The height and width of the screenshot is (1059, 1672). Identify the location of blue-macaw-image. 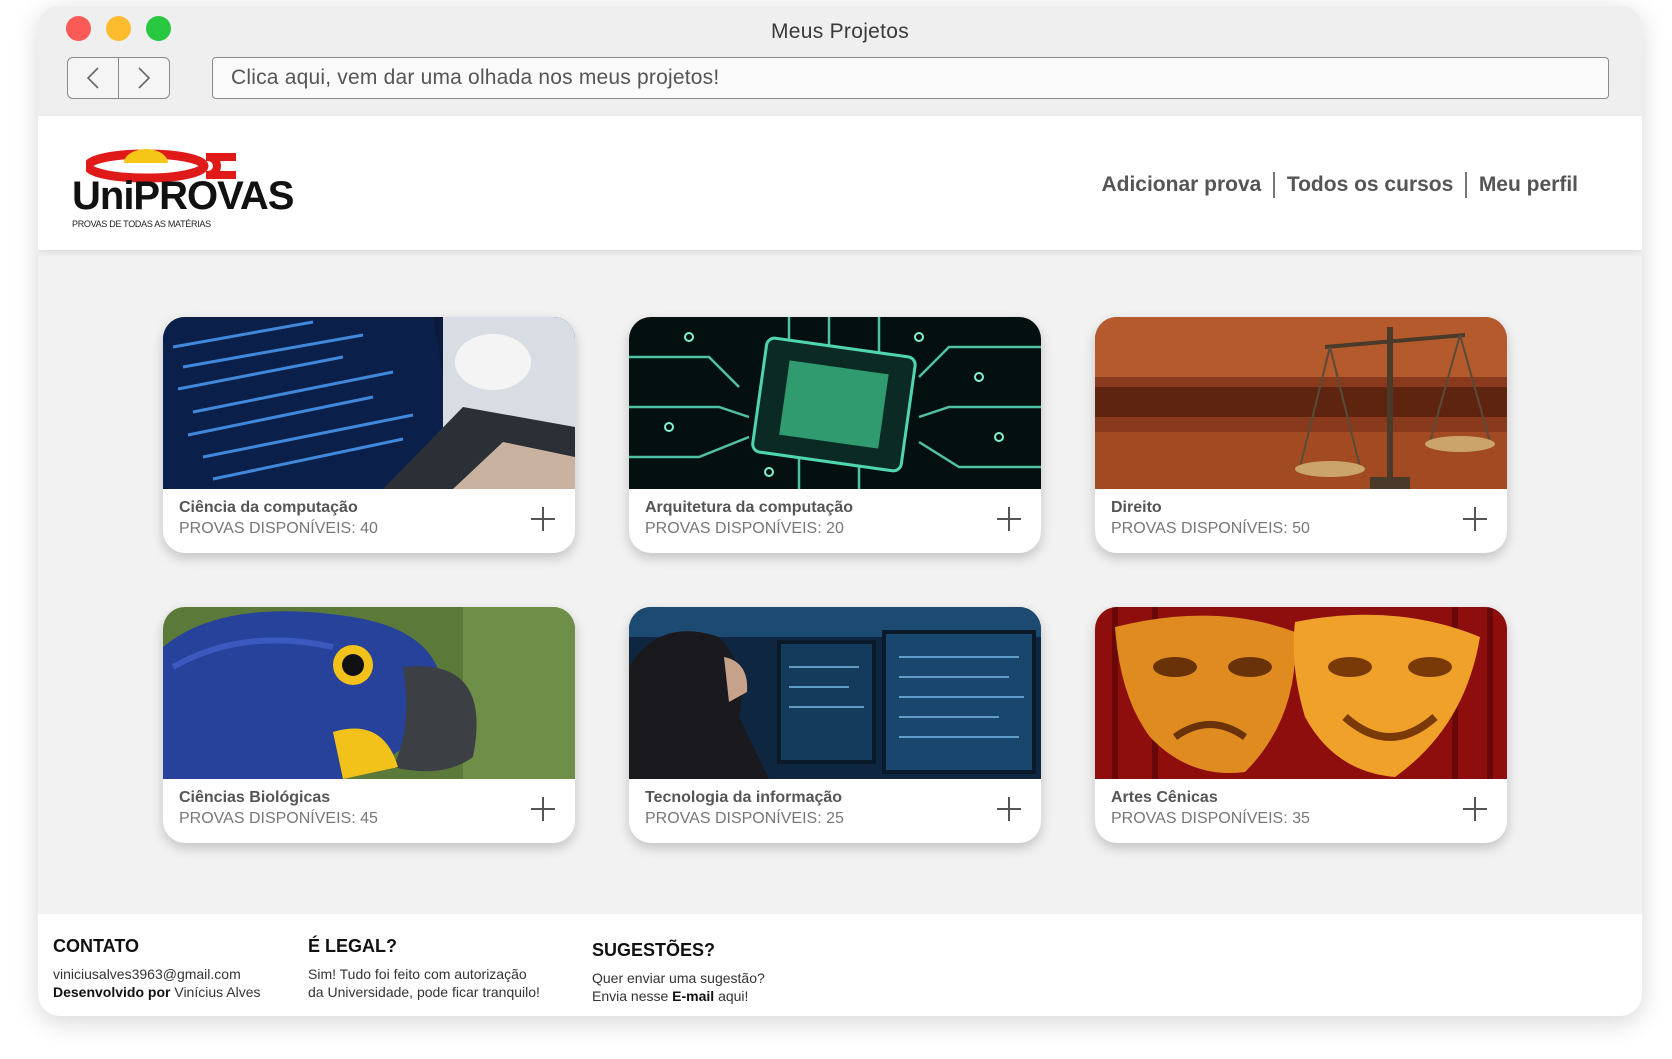
(369, 693).